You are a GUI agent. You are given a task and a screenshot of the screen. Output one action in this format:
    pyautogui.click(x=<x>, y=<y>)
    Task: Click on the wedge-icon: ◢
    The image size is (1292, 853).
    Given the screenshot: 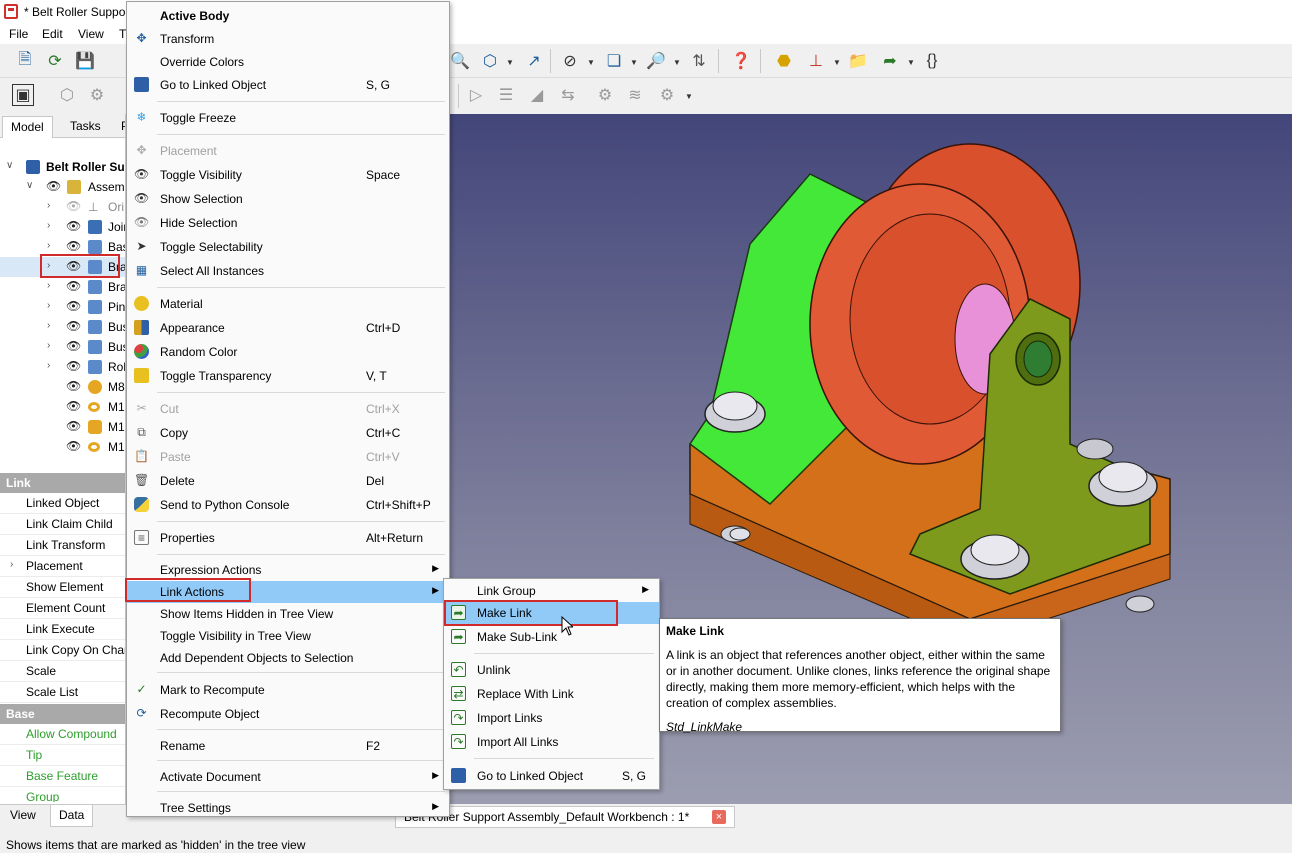 What is the action you would take?
    pyautogui.click(x=537, y=95)
    